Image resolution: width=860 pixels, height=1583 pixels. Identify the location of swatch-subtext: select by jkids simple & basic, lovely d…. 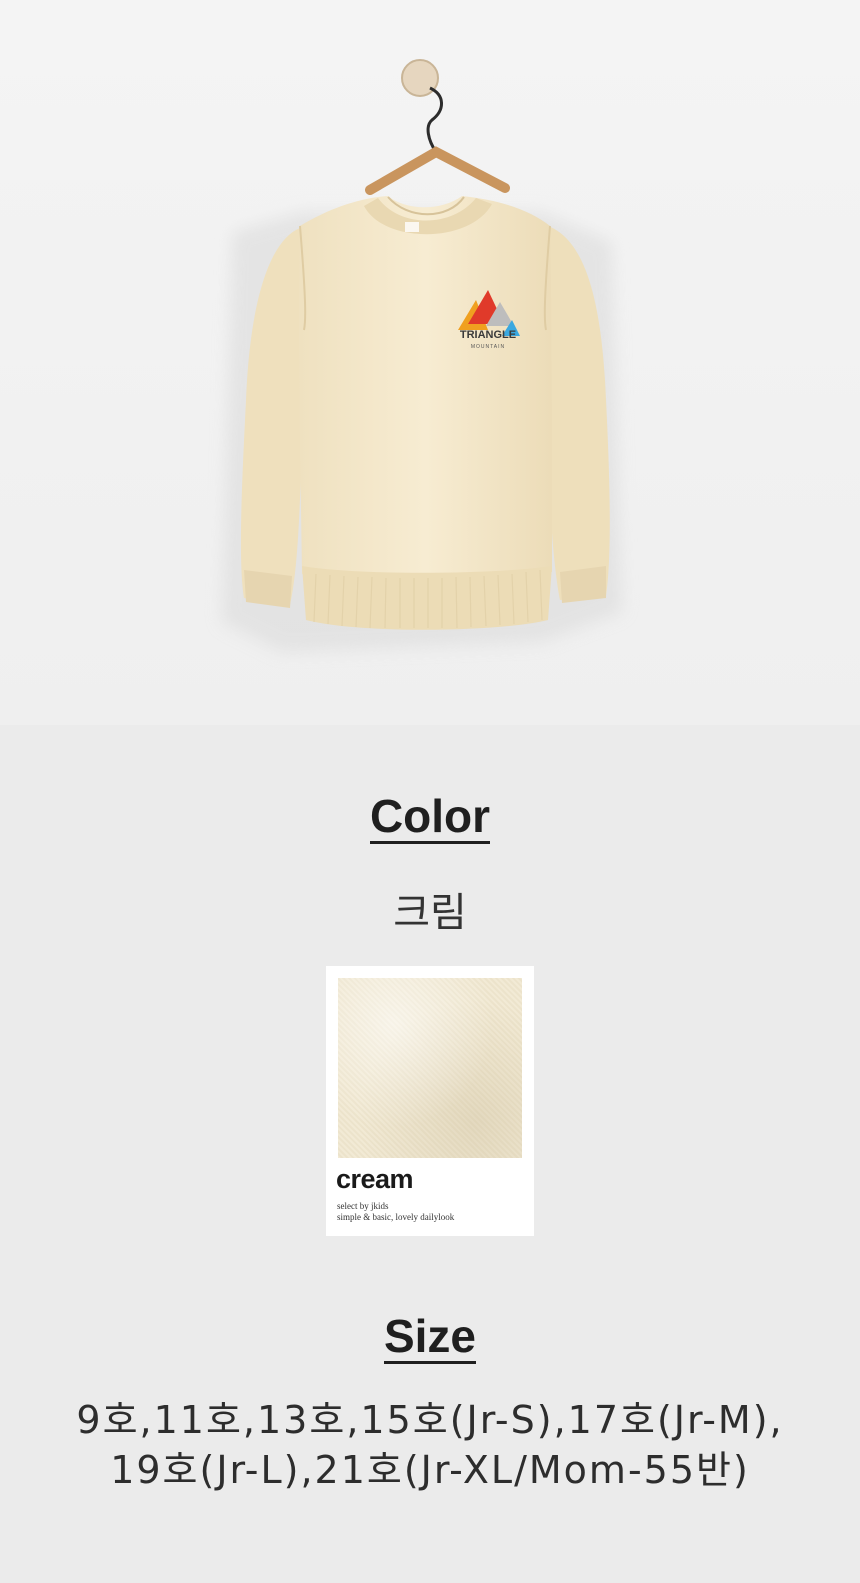
(395, 1212).